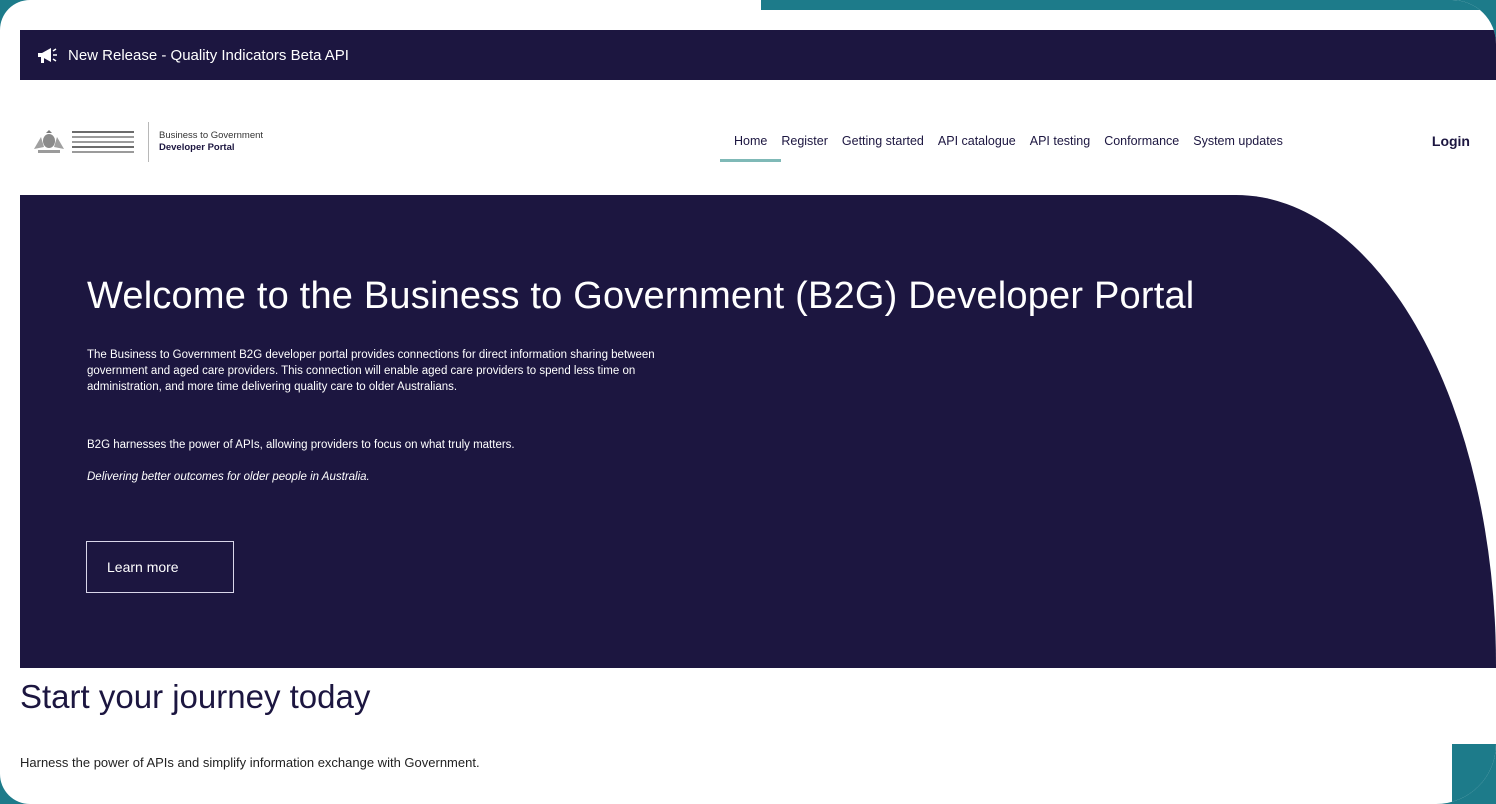 The width and height of the screenshot is (1496, 804). What do you see at coordinates (49, 141) in the screenshot?
I see `coat-of-arms-icon` at bounding box center [49, 141].